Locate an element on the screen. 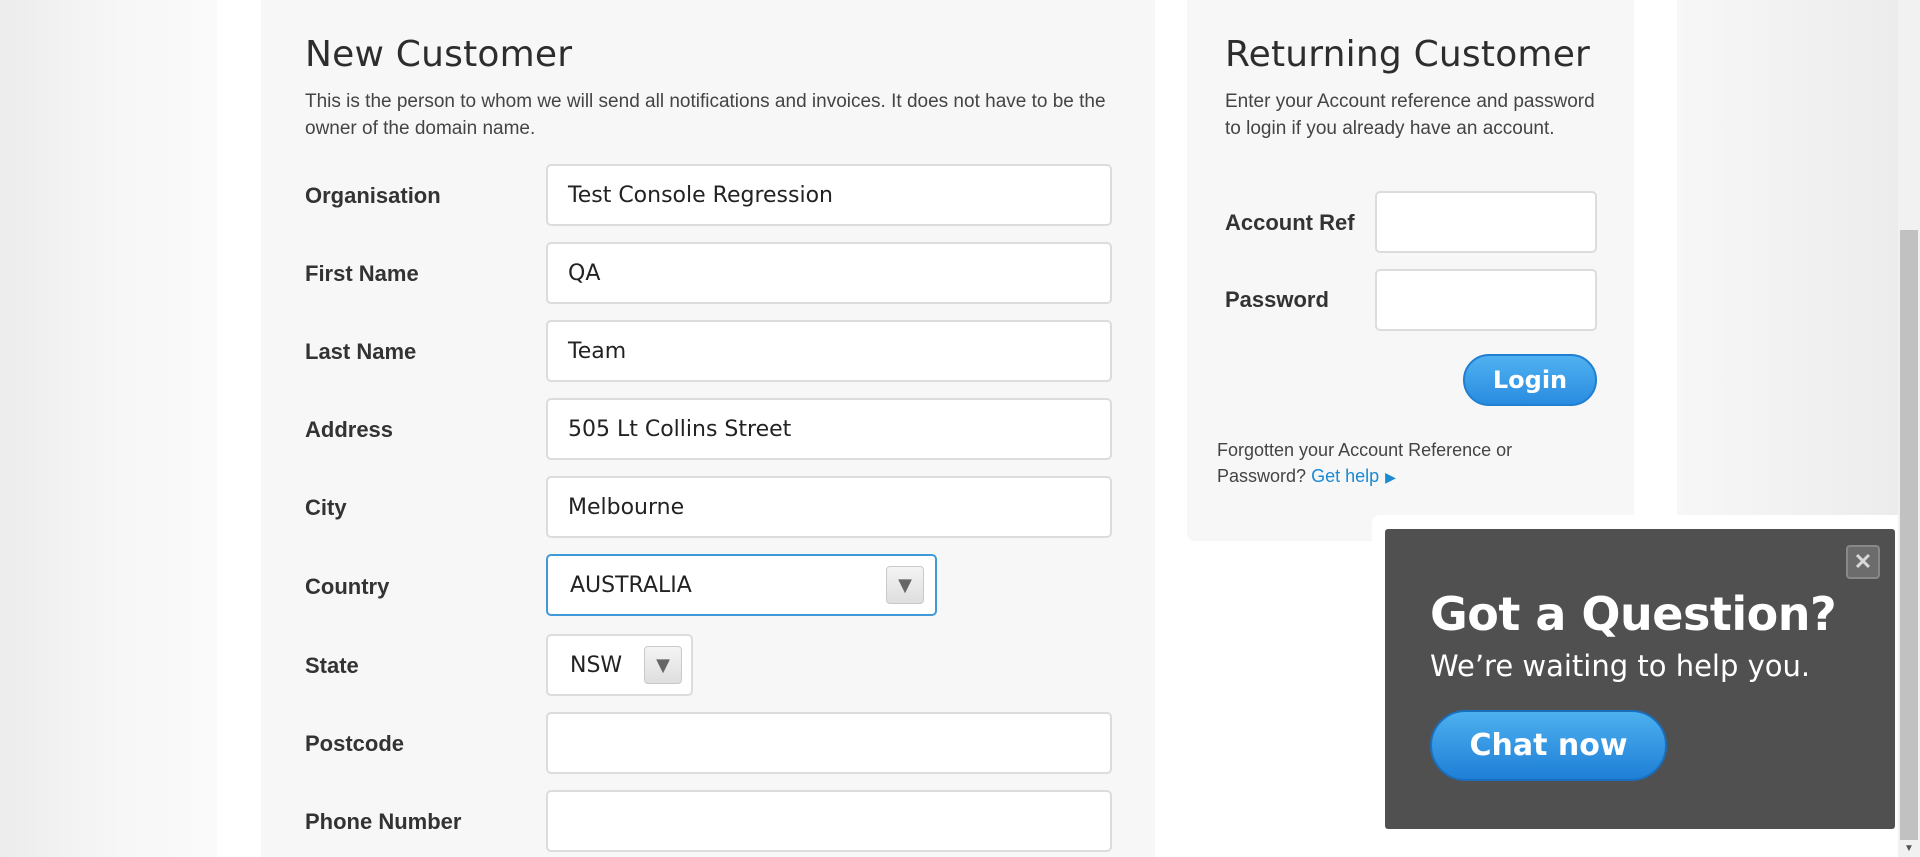 The image size is (1920, 857). state-select: NSW ▼ is located at coordinates (619, 665).